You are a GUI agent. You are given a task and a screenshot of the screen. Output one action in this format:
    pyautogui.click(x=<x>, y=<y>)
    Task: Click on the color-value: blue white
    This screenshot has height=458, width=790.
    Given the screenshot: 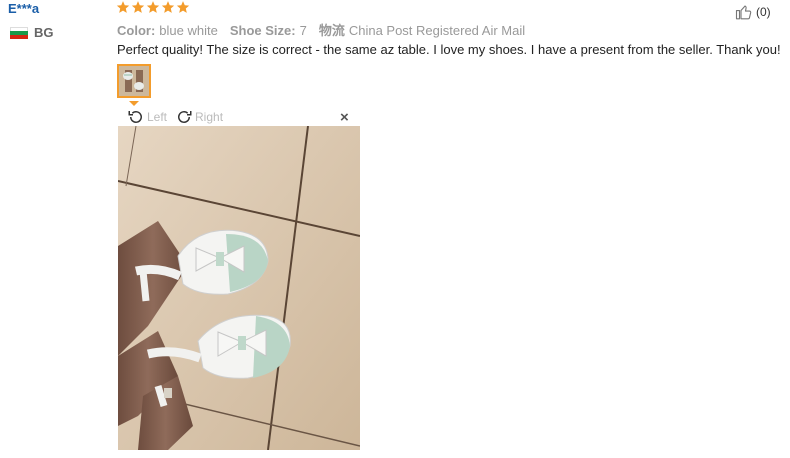 What is the action you would take?
    pyautogui.click(x=188, y=30)
    